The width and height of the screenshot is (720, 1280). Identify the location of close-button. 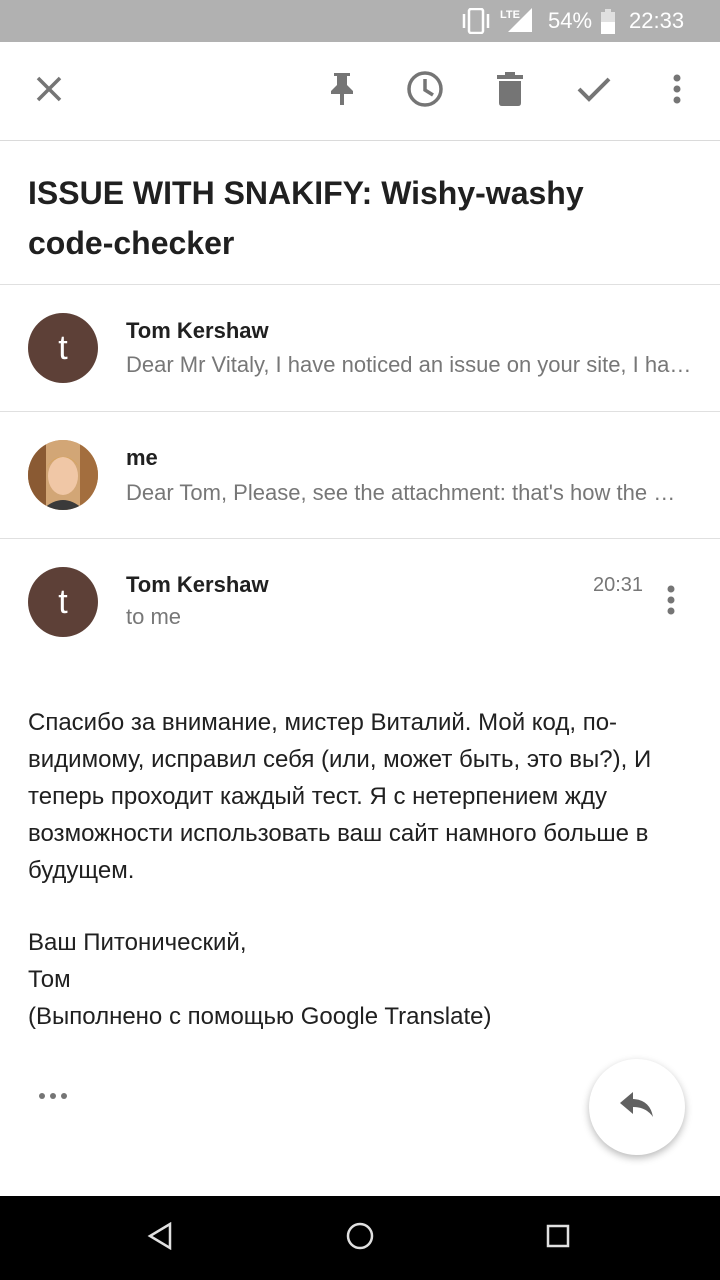
(49, 91).